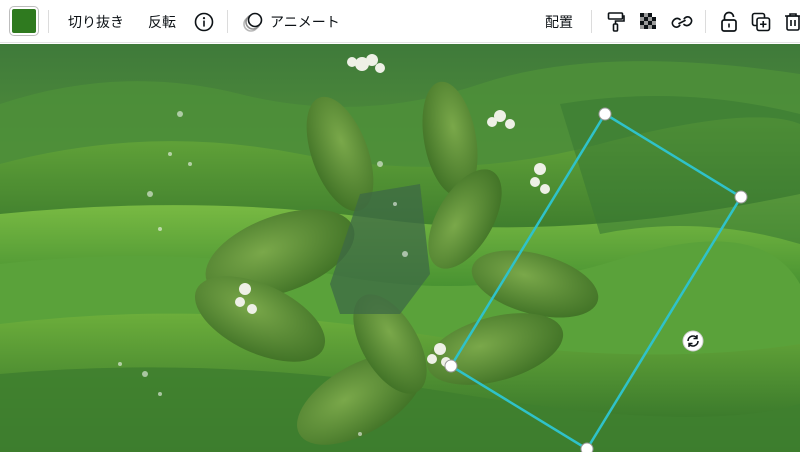  What do you see at coordinates (253, 21) in the screenshot?
I see `animate-icon` at bounding box center [253, 21].